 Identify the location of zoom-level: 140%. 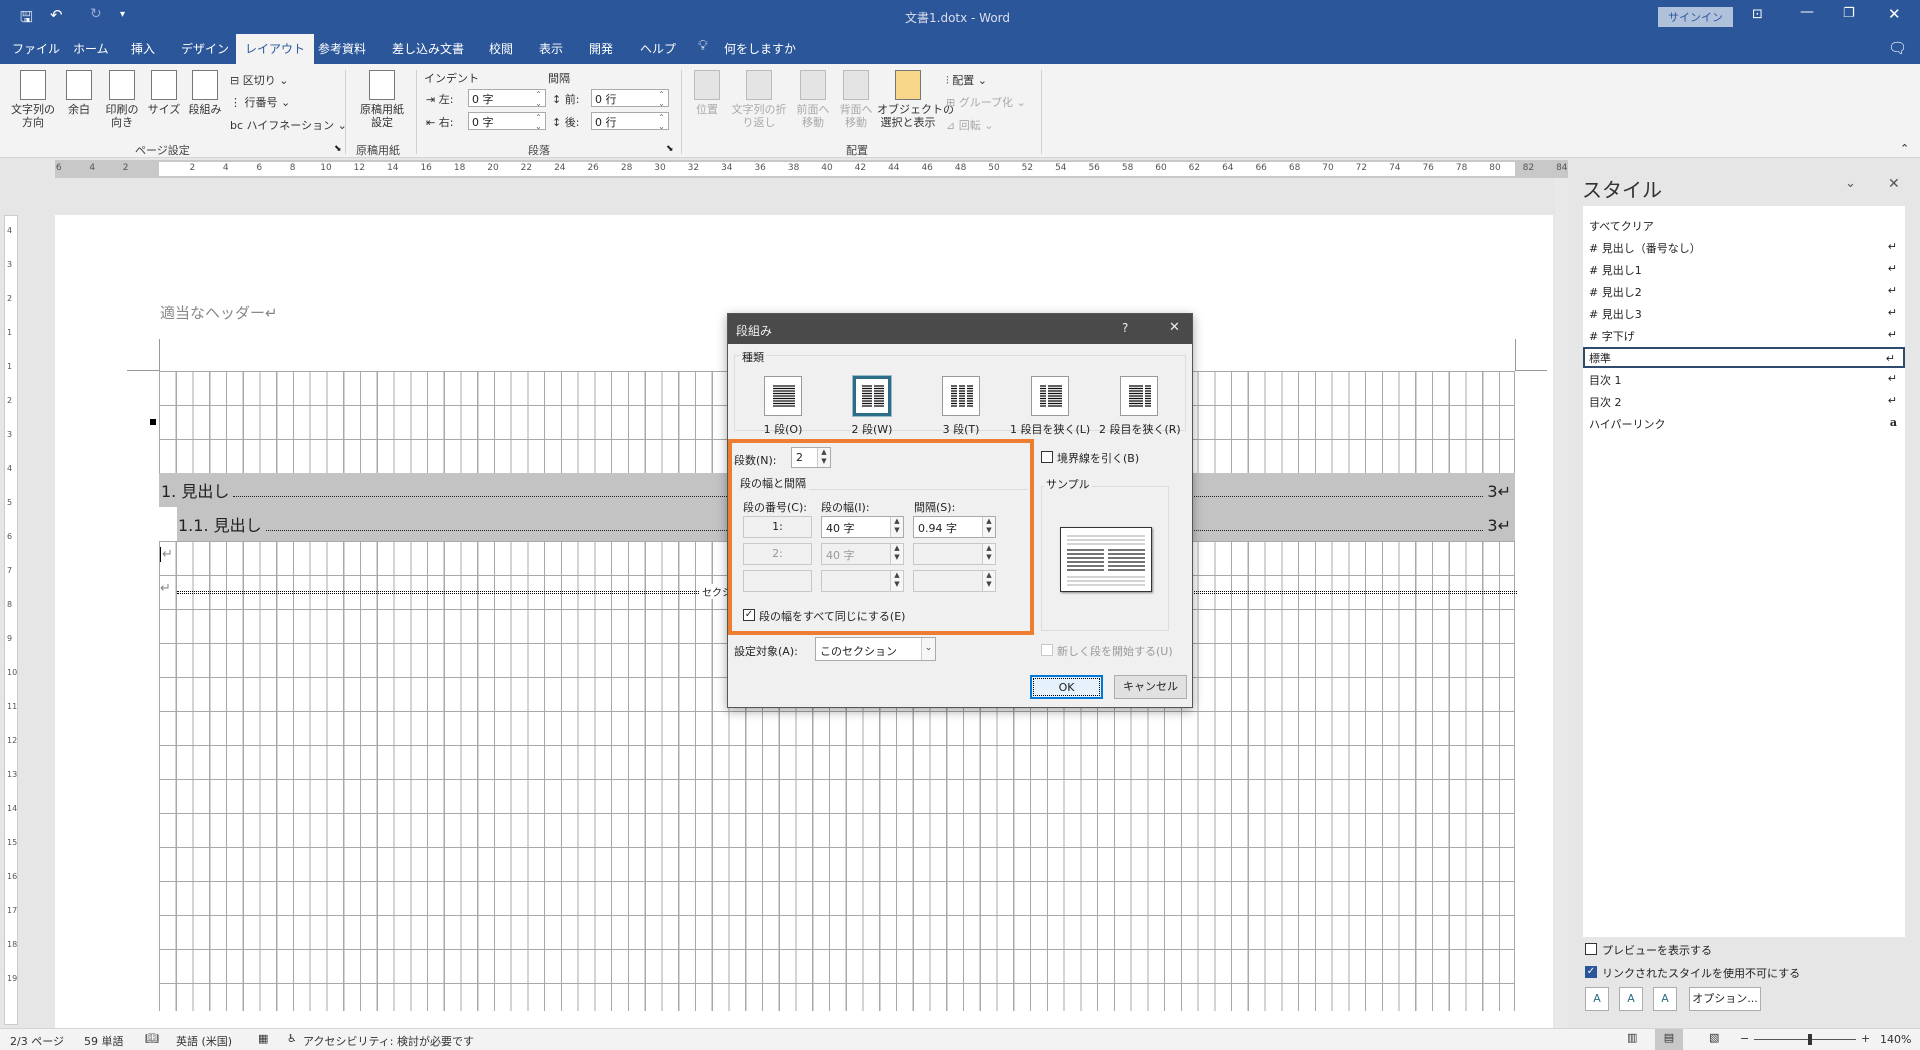
(1895, 1039).